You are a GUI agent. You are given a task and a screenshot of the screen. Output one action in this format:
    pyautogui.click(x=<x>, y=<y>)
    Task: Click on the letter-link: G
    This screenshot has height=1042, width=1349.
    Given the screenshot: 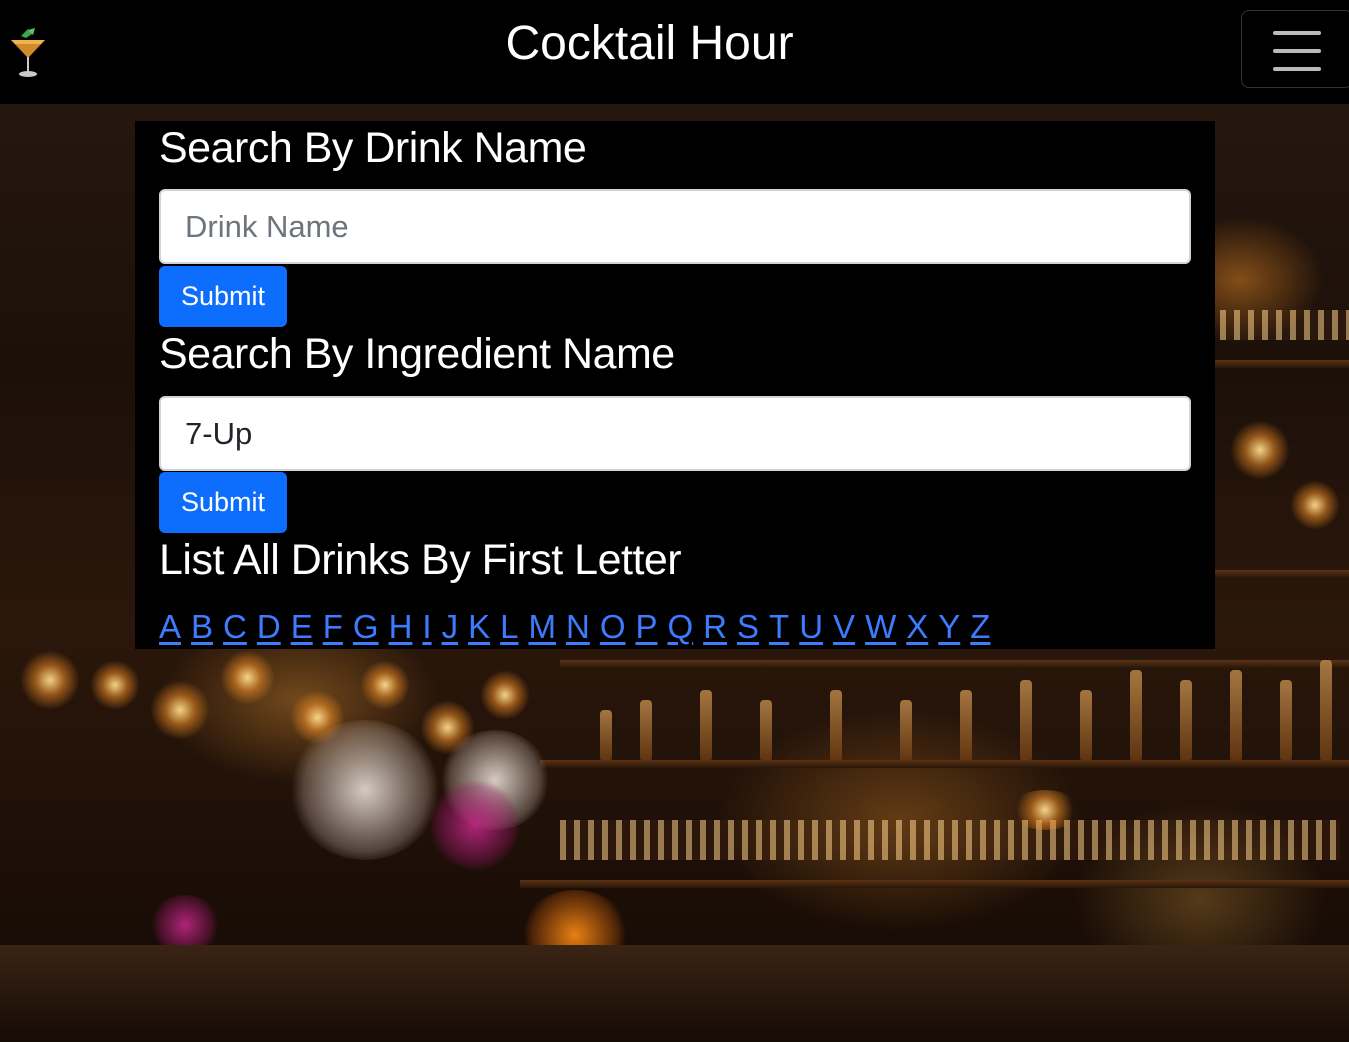 What is the action you would take?
    pyautogui.click(x=366, y=626)
    